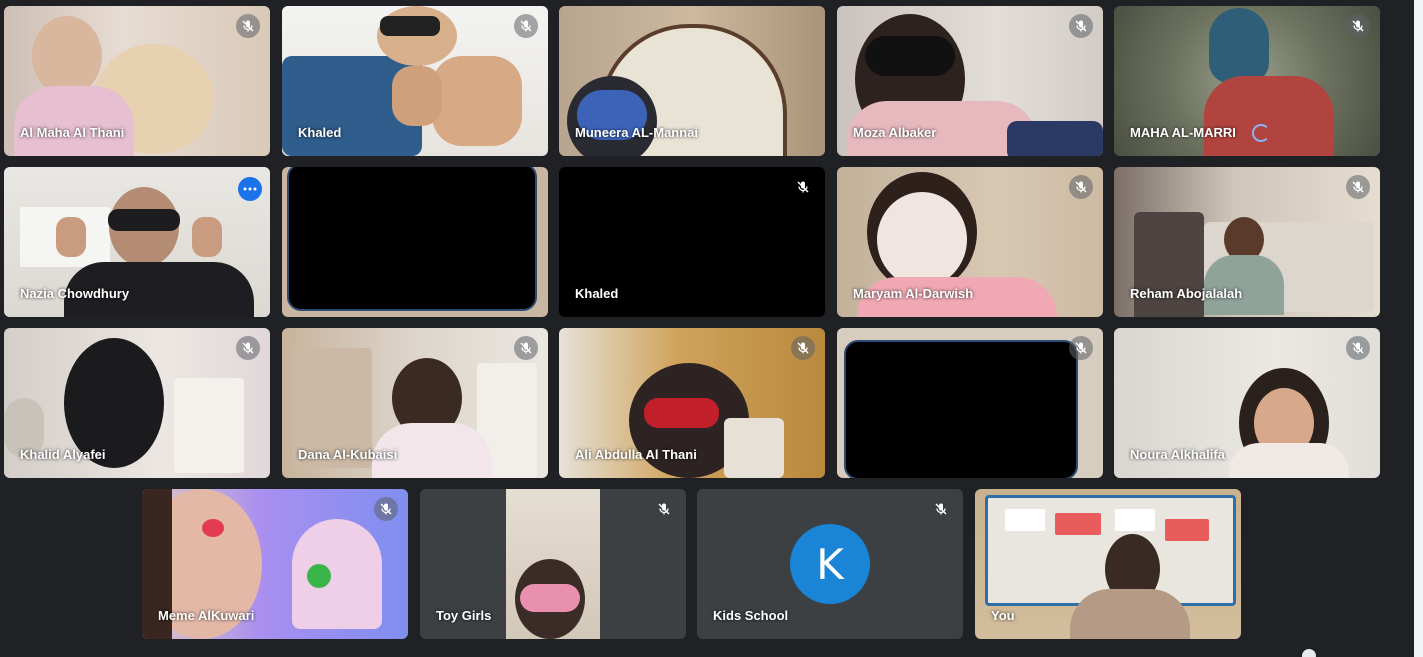 This screenshot has width=1423, height=657. What do you see at coordinates (637, 132) in the screenshot?
I see `participant-name: Muneera AL-Mannai` at bounding box center [637, 132].